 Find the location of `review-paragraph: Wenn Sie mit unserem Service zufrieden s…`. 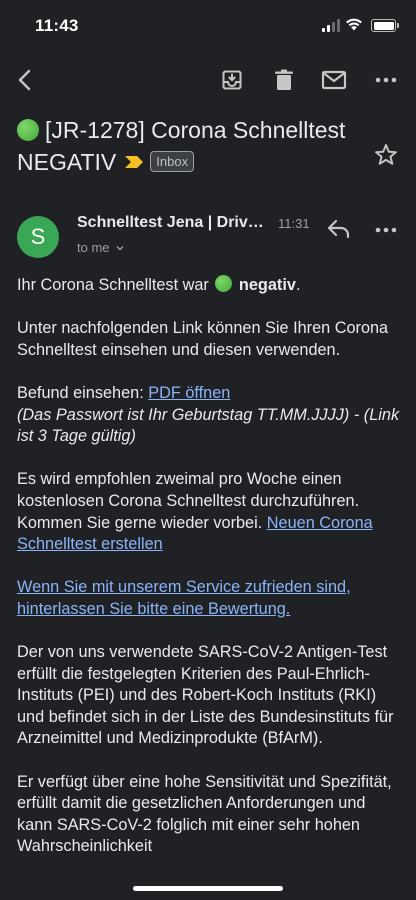

review-paragraph: Wenn Sie mit unserem Service zufrieden s… is located at coordinates (209, 598).